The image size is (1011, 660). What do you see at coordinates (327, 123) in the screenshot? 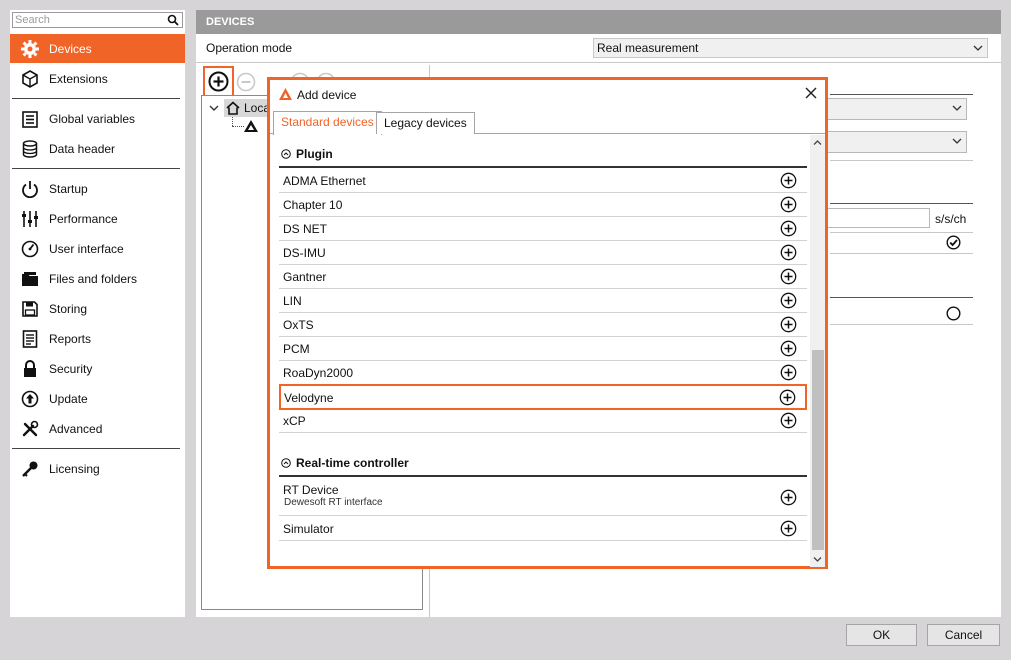
I see `tab-standard-devices: Standard devices` at bounding box center [327, 123].